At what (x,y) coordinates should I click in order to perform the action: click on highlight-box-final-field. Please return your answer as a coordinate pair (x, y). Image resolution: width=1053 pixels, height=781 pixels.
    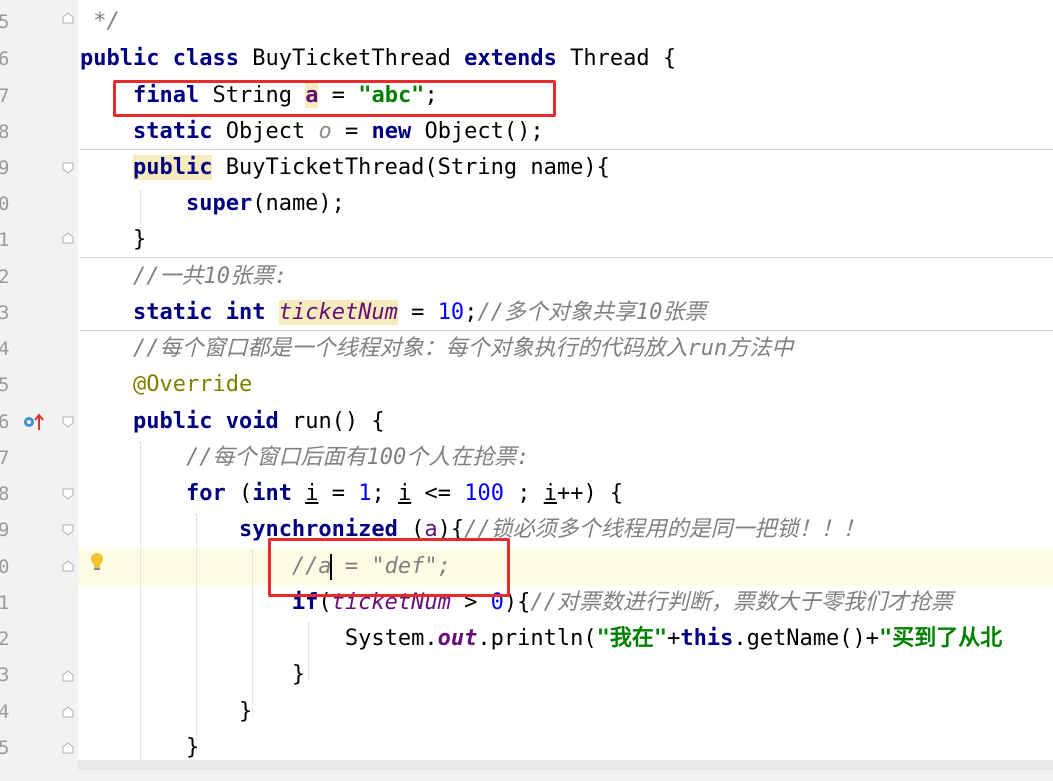
    Looking at the image, I should click on (334, 98).